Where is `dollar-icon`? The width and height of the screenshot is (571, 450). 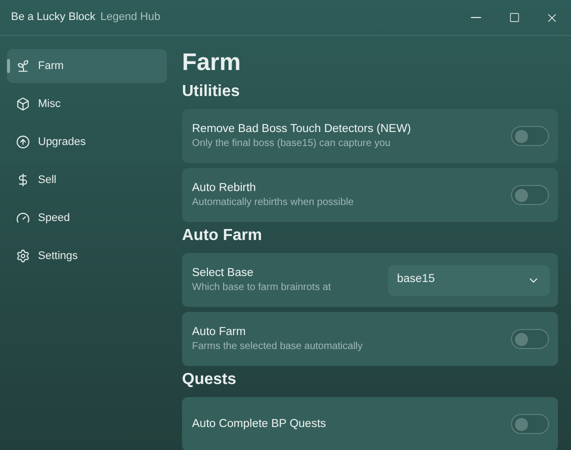 dollar-icon is located at coordinates (23, 180).